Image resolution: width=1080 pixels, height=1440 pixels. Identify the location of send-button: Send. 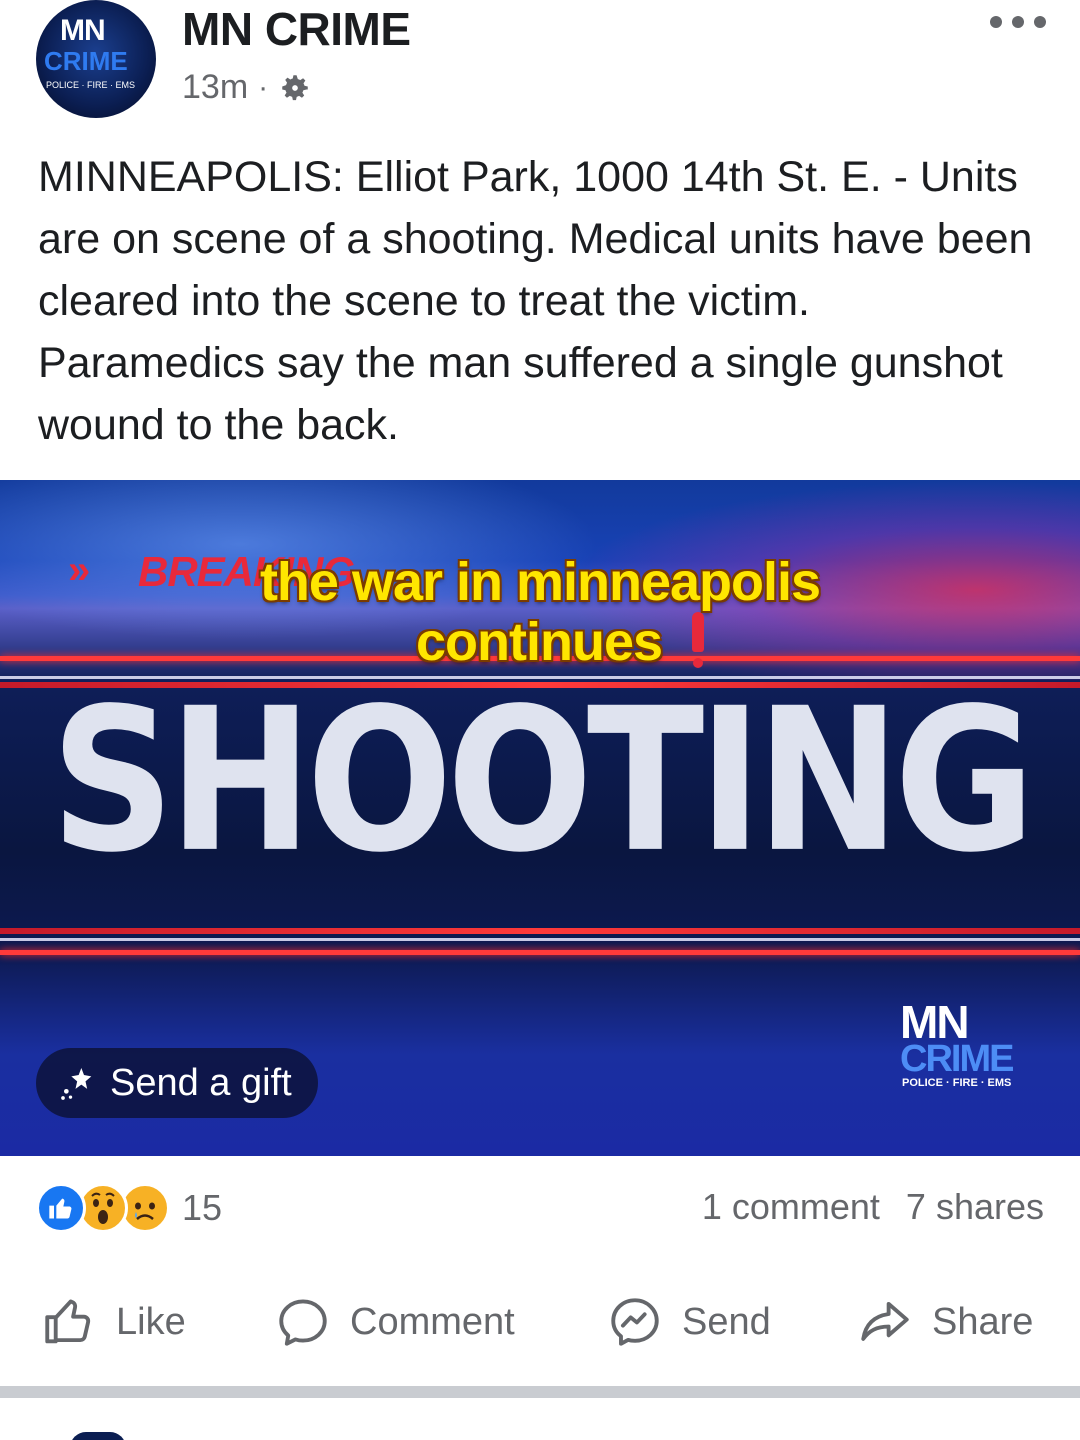
(688, 1322).